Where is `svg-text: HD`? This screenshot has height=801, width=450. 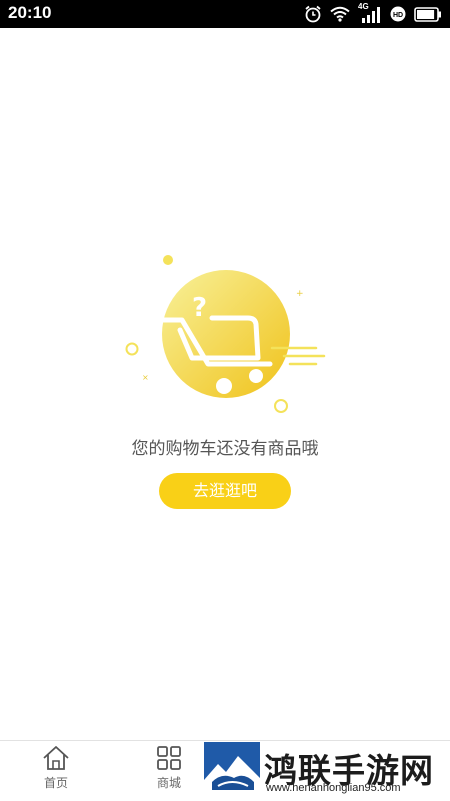 svg-text: HD is located at coordinates (398, 15).